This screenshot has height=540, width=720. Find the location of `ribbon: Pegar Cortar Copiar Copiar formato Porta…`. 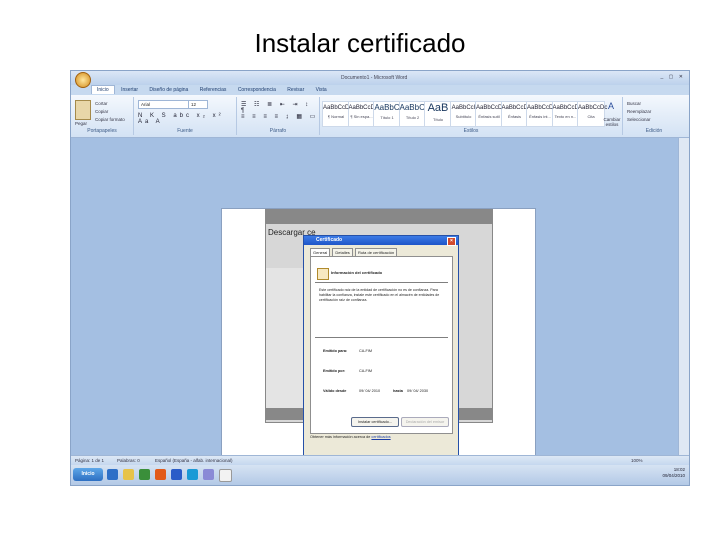

ribbon: Pegar Cortar Copiar Copiar formato Porta… is located at coordinates (380, 116).